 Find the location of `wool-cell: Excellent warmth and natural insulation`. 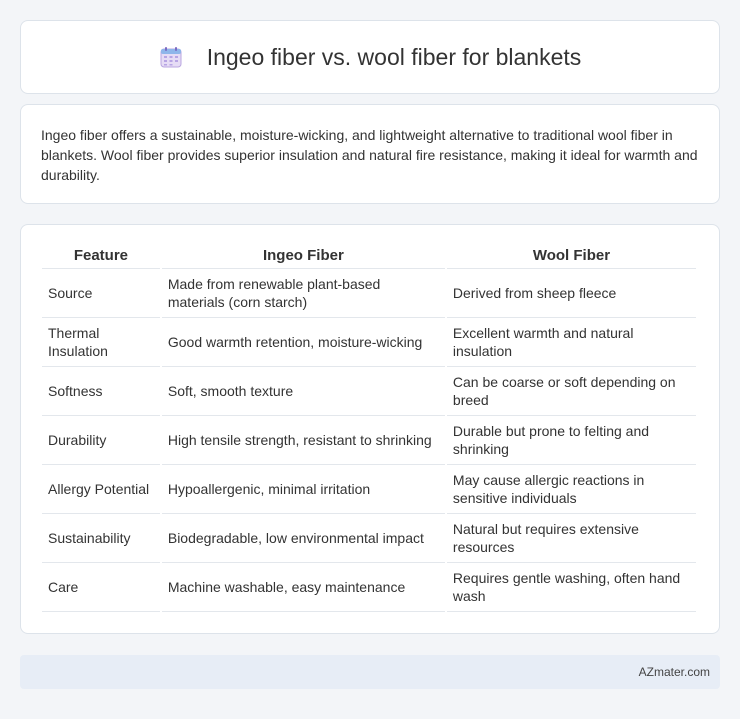

wool-cell: Excellent warmth and natural insulation is located at coordinates (571, 342).